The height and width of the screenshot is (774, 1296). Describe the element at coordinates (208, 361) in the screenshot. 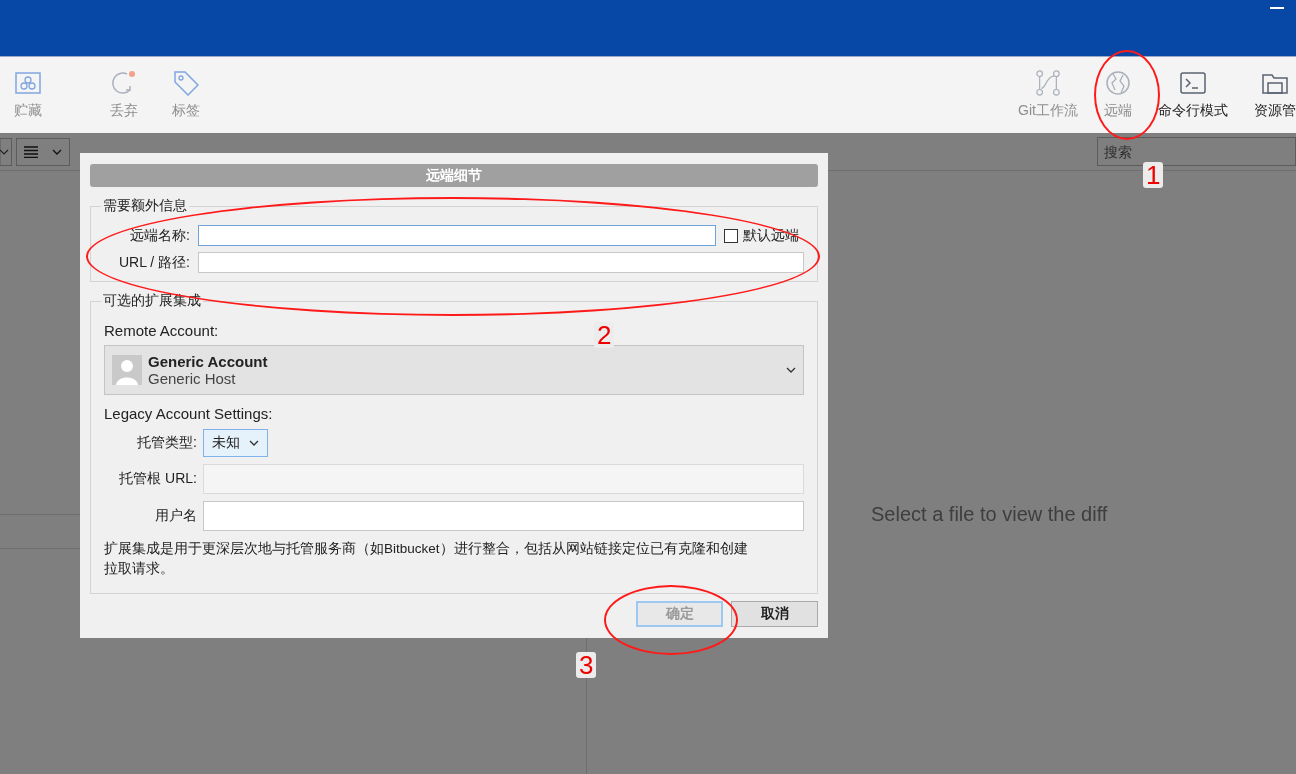

I see `account-name: Generic Account` at that location.